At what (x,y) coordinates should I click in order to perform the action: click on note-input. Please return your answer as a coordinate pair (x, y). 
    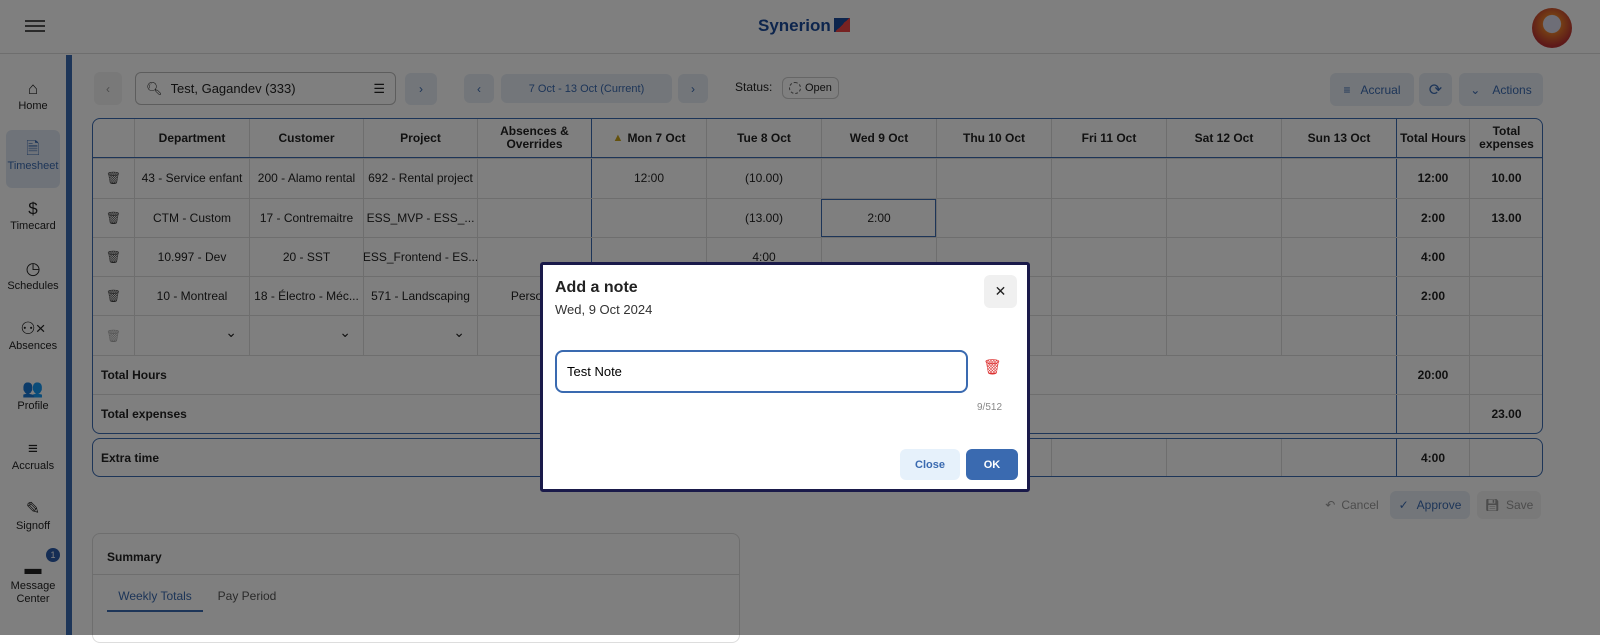
    Looking at the image, I should click on (761, 371).